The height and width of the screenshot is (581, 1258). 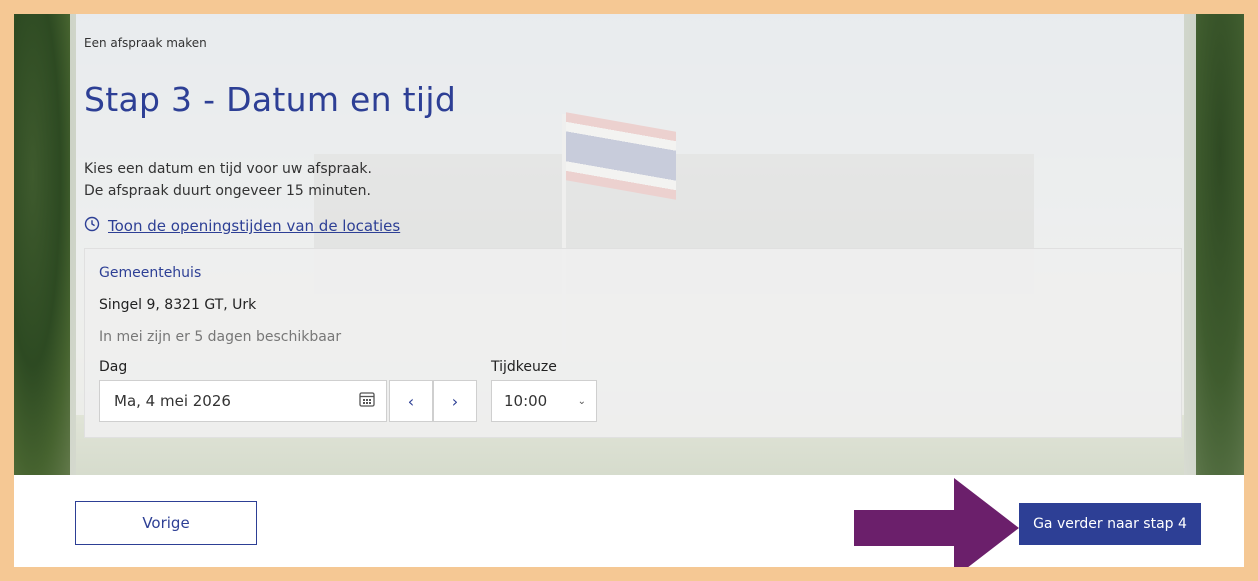 What do you see at coordinates (582, 401) in the screenshot?
I see `chevron-down-icon: ⌄` at bounding box center [582, 401].